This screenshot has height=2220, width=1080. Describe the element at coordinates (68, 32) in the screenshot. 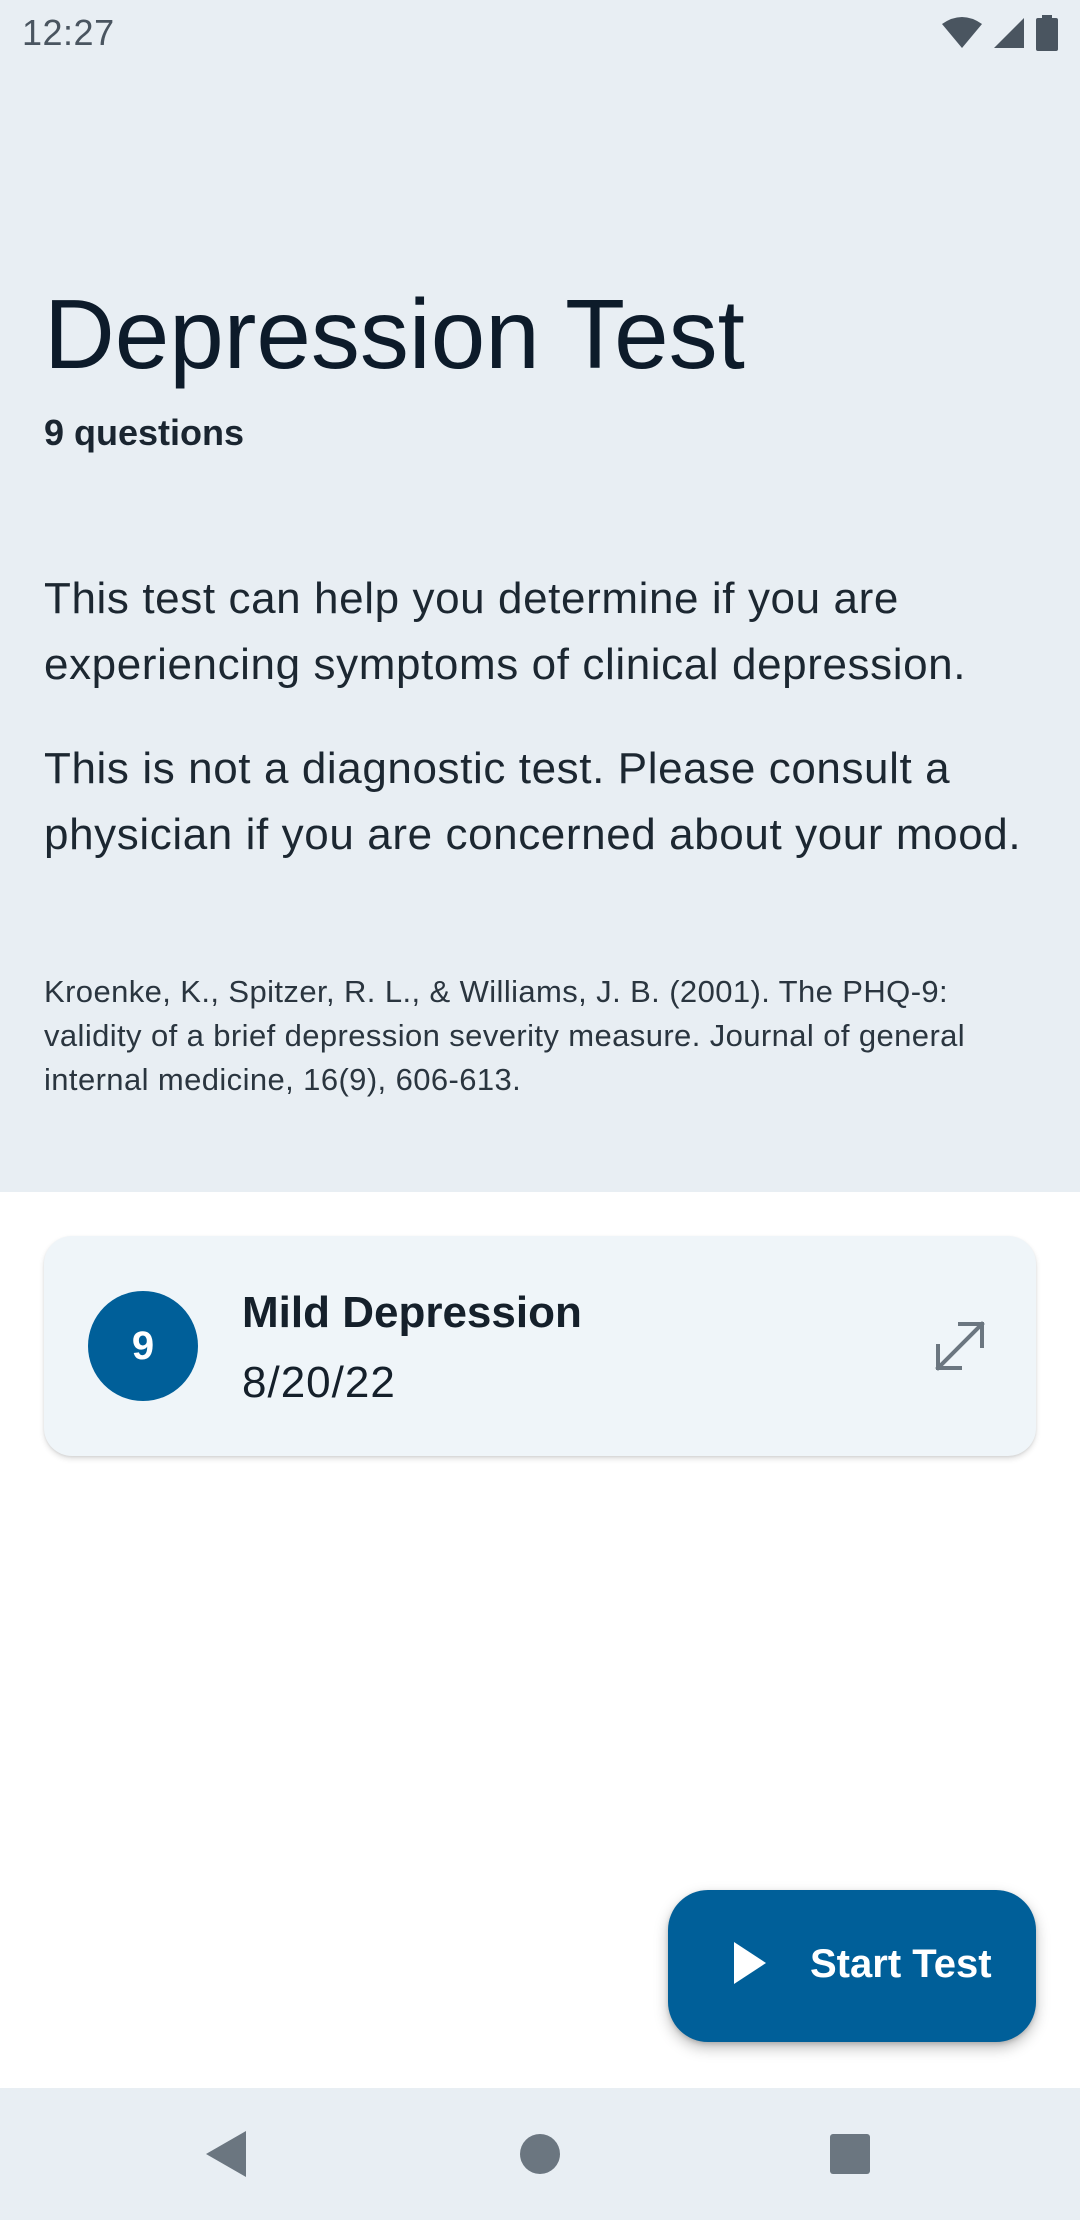

I see `status-time: 12:27` at that location.